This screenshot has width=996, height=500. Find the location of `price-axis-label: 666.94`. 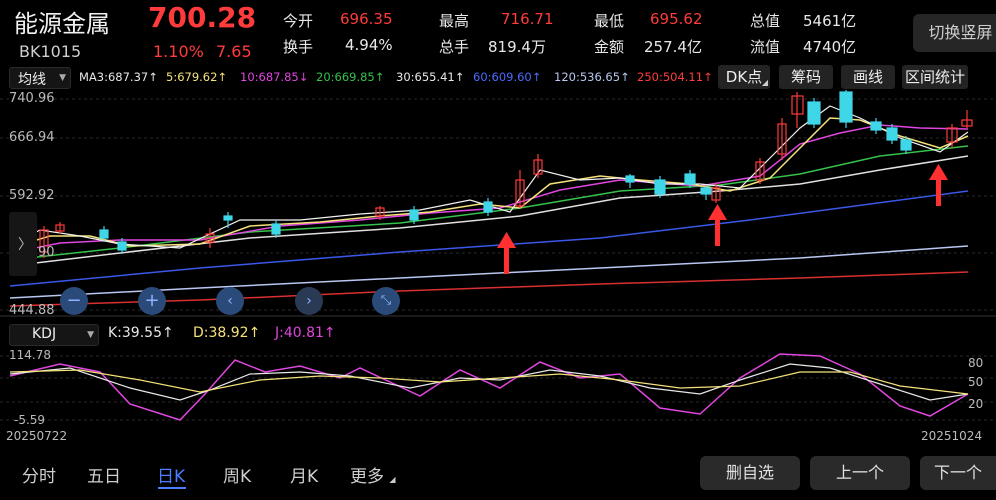

price-axis-label: 666.94 is located at coordinates (32, 137).